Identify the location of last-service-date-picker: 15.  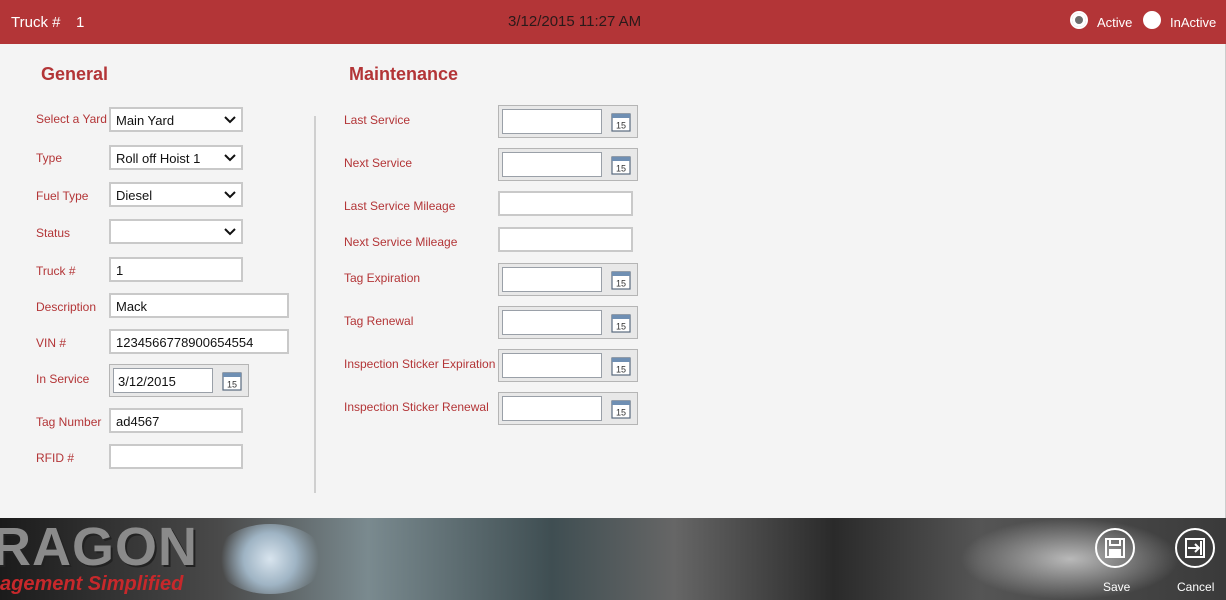
(568, 121).